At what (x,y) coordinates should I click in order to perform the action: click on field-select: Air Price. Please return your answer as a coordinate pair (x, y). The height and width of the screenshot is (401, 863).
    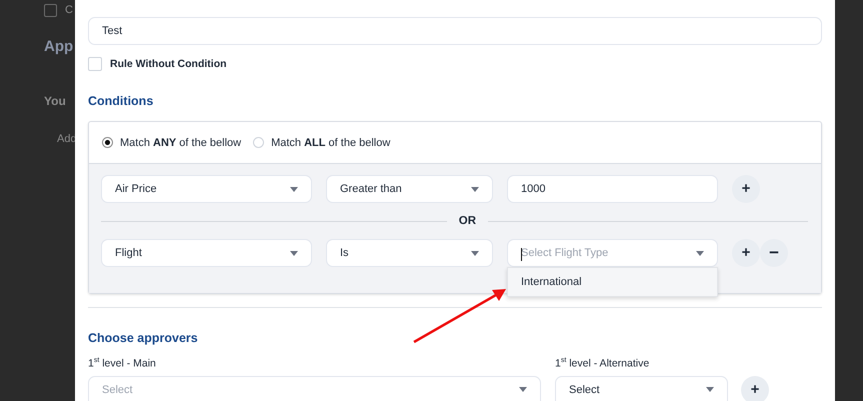
    Looking at the image, I should click on (206, 189).